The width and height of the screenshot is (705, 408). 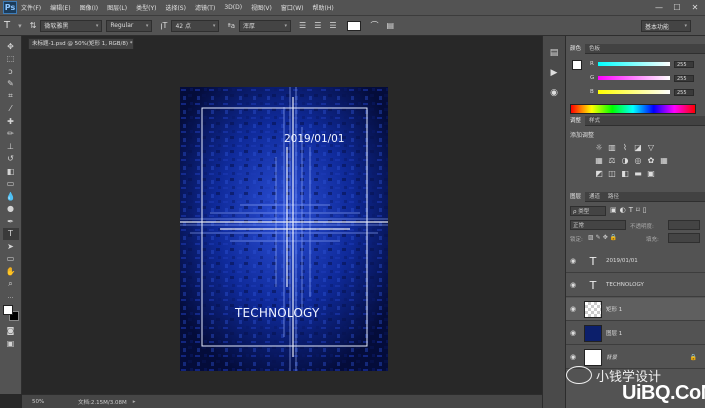 I want to click on gradient-tool-icon: ▭, so click(x=11, y=184).